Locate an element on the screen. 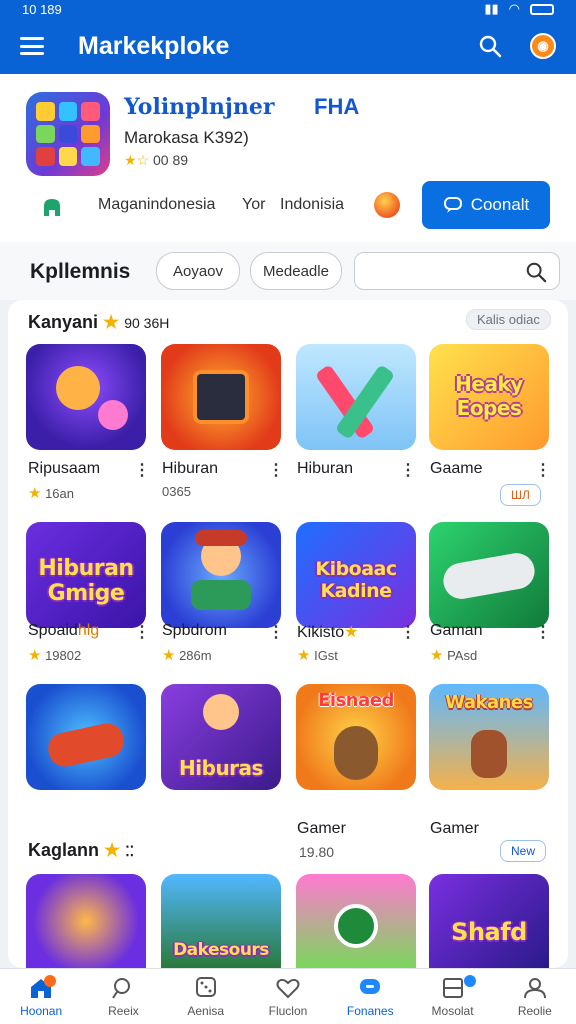  nav-profile: Reolie is located at coordinates (535, 996).